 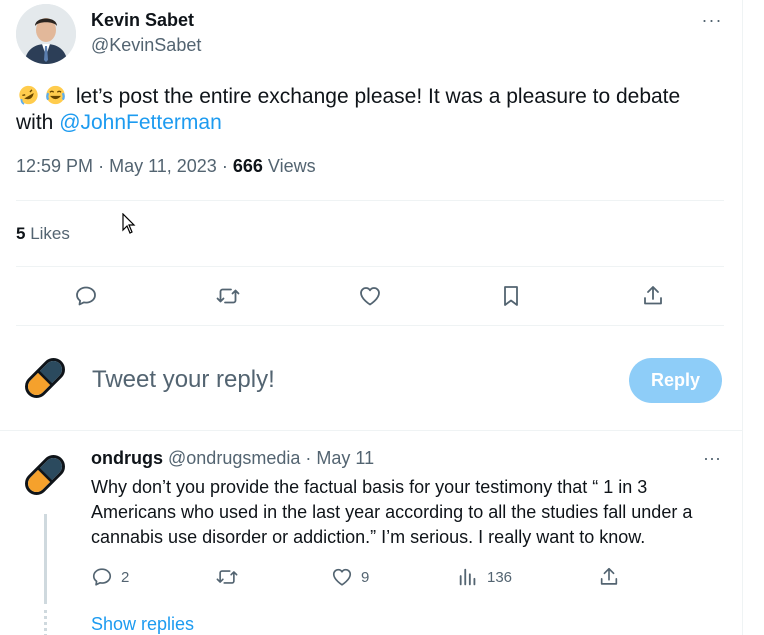 I want to click on reply-like-button: 9, so click(x=350, y=577).